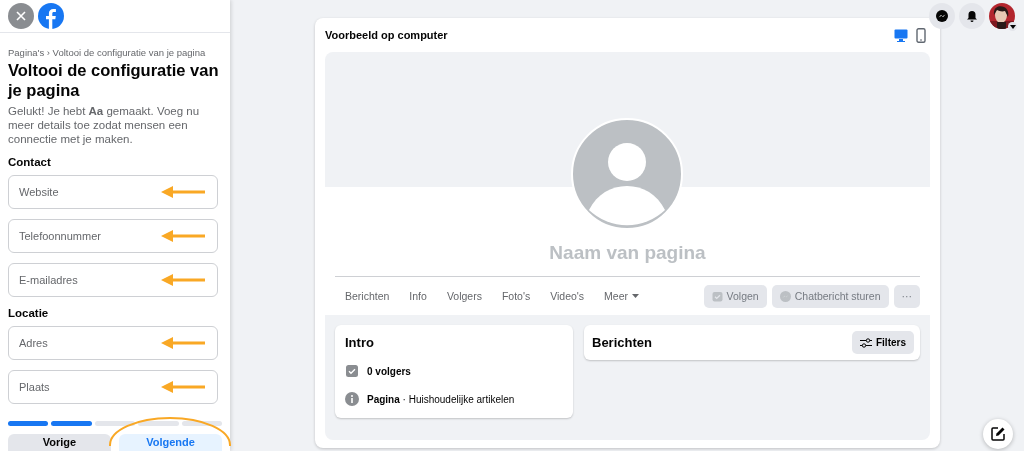 The width and height of the screenshot is (1024, 451). I want to click on messenger-button, so click(942, 16).